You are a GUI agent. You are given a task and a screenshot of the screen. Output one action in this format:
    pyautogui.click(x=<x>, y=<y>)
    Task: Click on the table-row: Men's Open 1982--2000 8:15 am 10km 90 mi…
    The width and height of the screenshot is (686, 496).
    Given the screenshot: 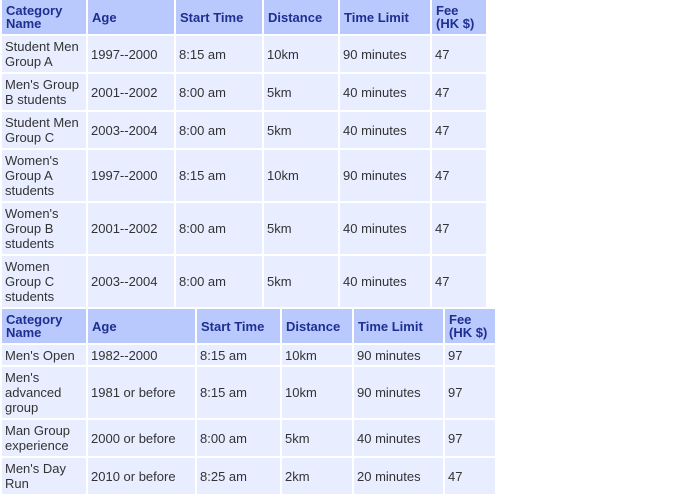 What is the action you would take?
    pyautogui.click(x=248, y=355)
    